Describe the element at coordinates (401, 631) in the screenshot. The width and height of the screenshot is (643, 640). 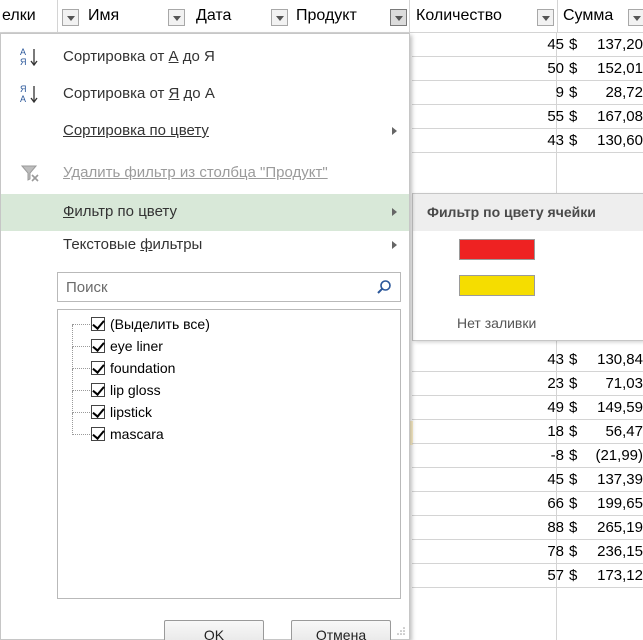
I see `resize-grip-icon` at that location.